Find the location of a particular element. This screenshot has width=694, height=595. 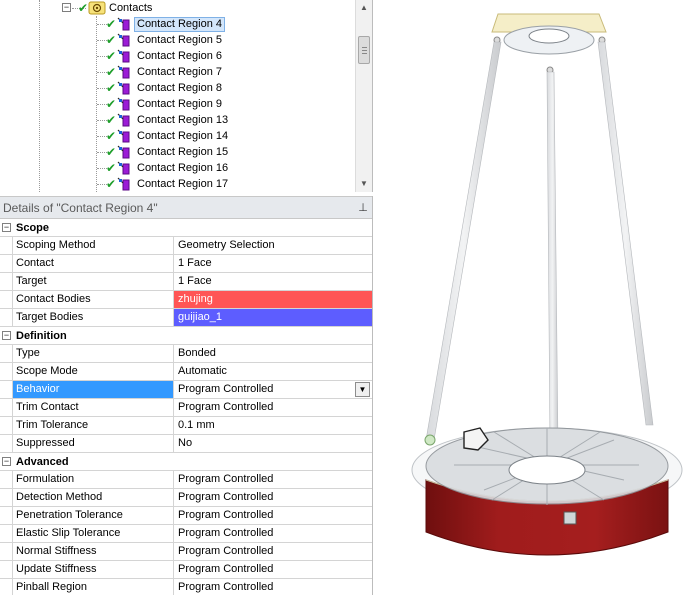

scroll-thumb is located at coordinates (364, 50).